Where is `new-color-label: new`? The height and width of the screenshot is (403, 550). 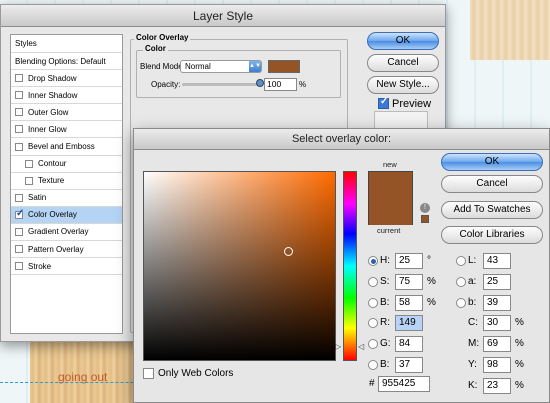 new-color-label: new is located at coordinates (390, 164).